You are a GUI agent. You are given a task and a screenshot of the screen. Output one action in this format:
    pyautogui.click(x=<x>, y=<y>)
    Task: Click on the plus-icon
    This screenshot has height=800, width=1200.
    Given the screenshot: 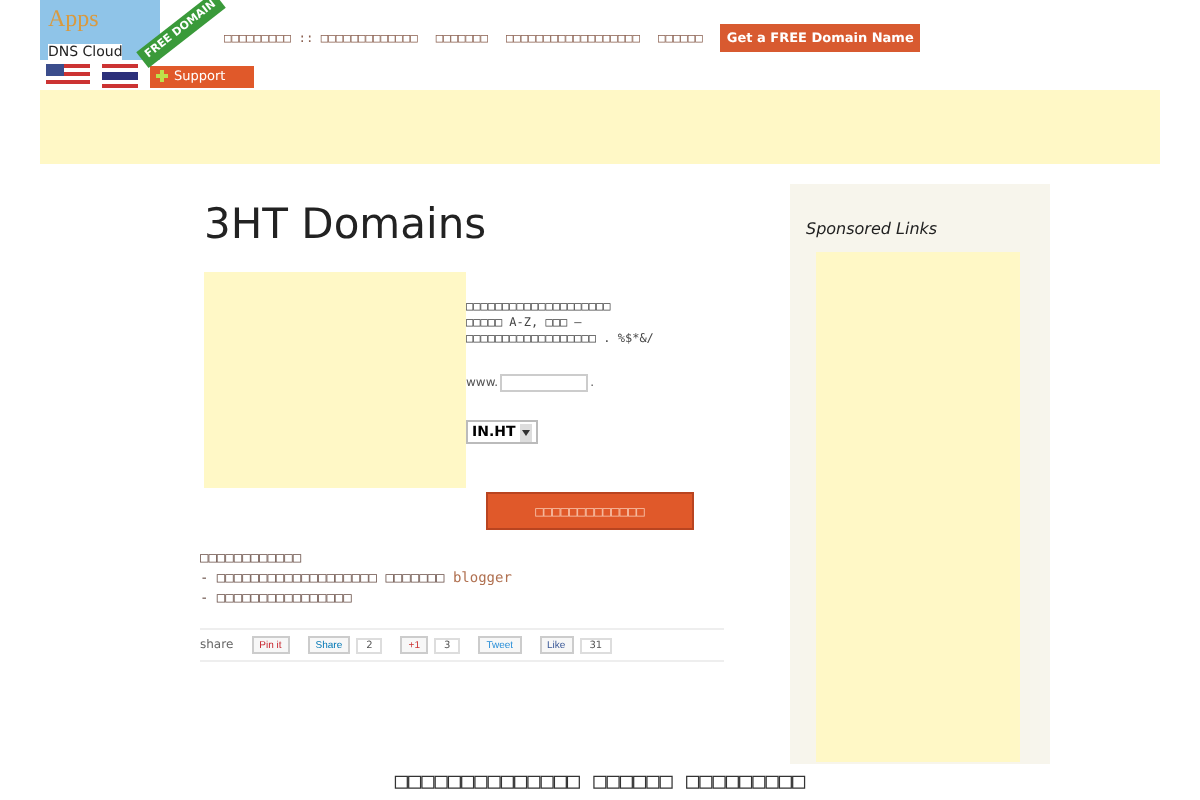 What is the action you would take?
    pyautogui.click(x=162, y=76)
    